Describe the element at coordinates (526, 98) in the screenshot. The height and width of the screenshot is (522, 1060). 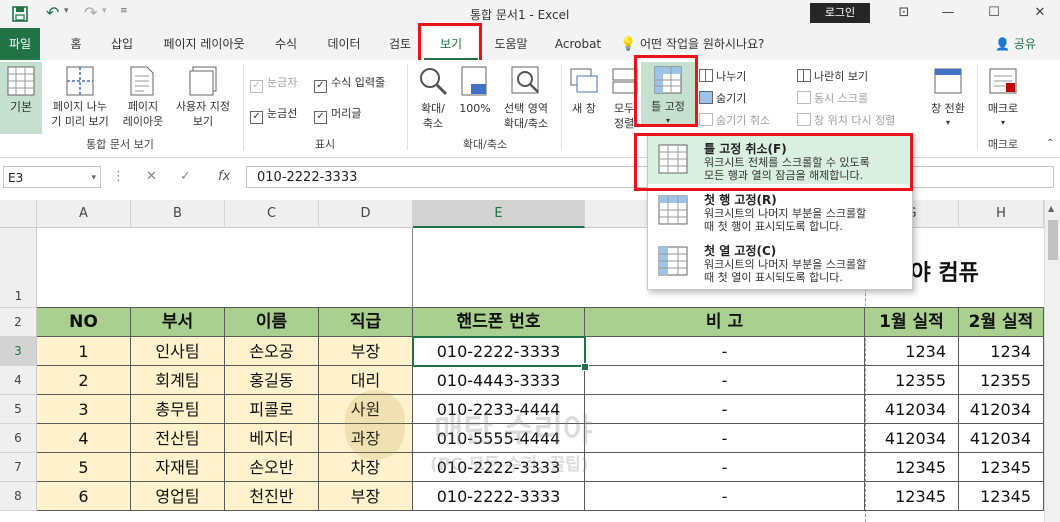
I see `zoom-selection-button: 선택 영역 확대/축소` at that location.